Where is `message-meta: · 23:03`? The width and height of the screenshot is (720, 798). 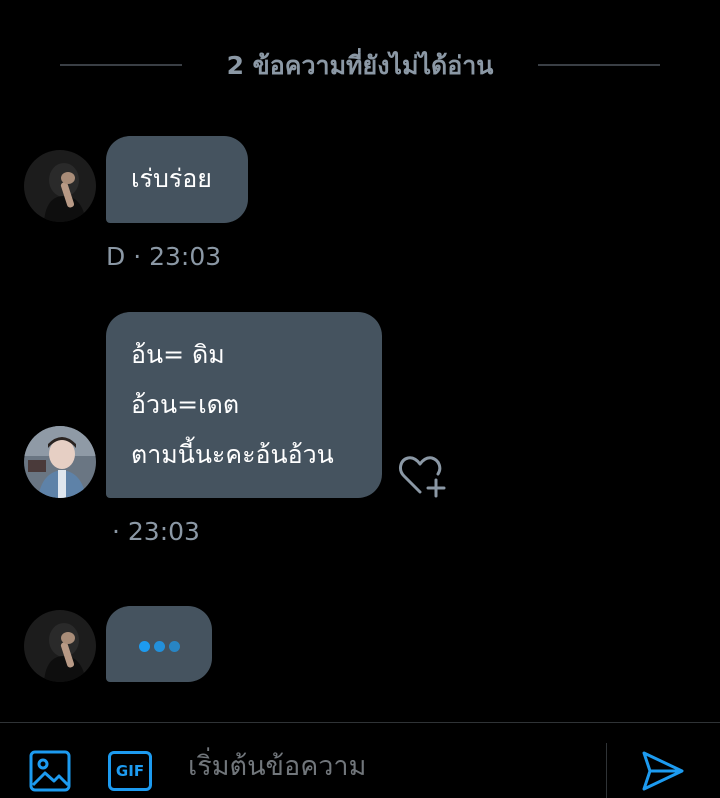 message-meta: · 23:03 is located at coordinates (156, 531).